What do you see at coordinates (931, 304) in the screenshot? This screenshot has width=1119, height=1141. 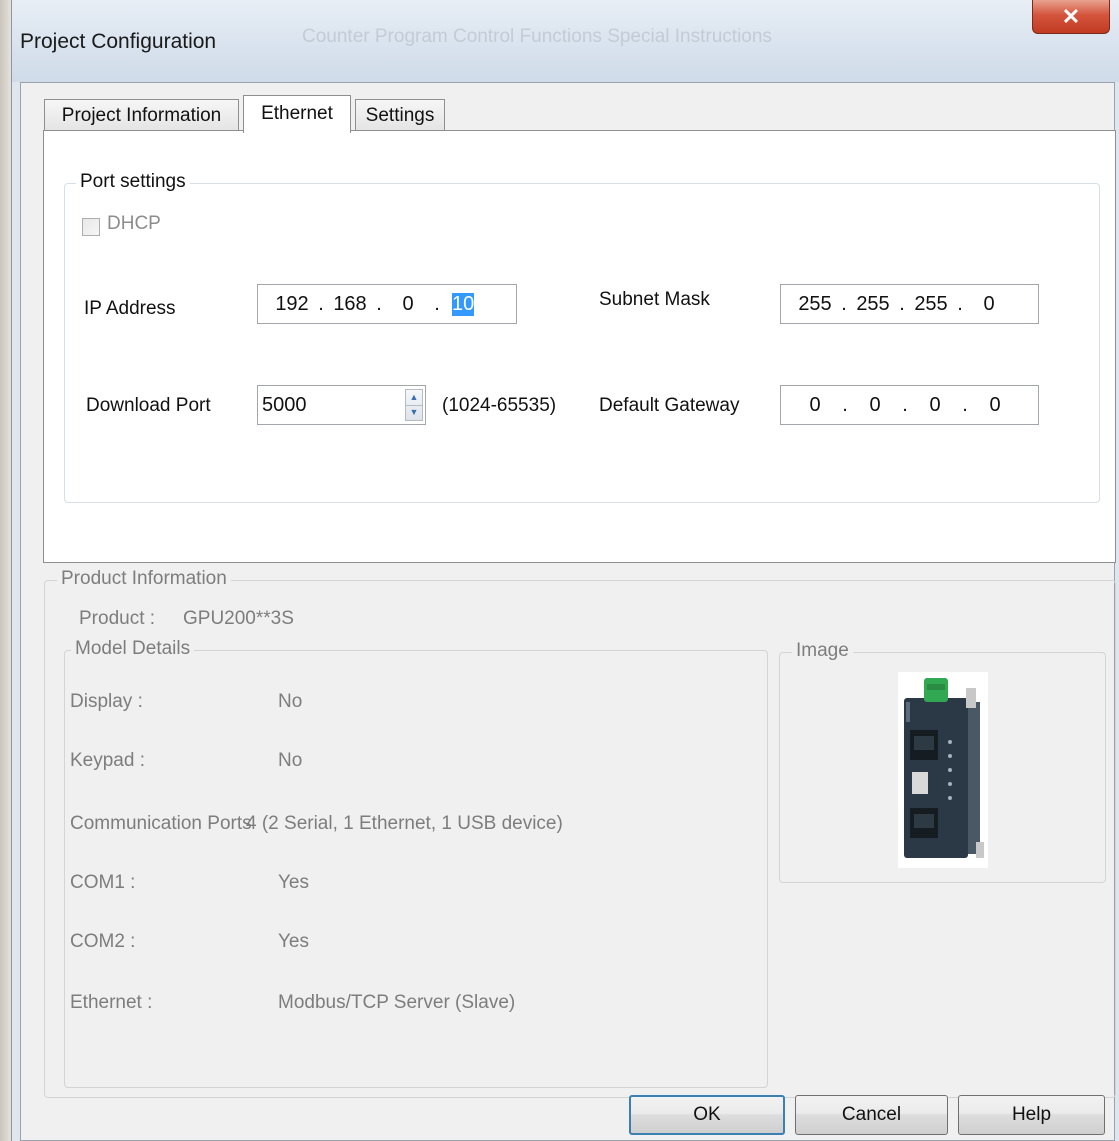 I see `subnet-octet-3: 255` at bounding box center [931, 304].